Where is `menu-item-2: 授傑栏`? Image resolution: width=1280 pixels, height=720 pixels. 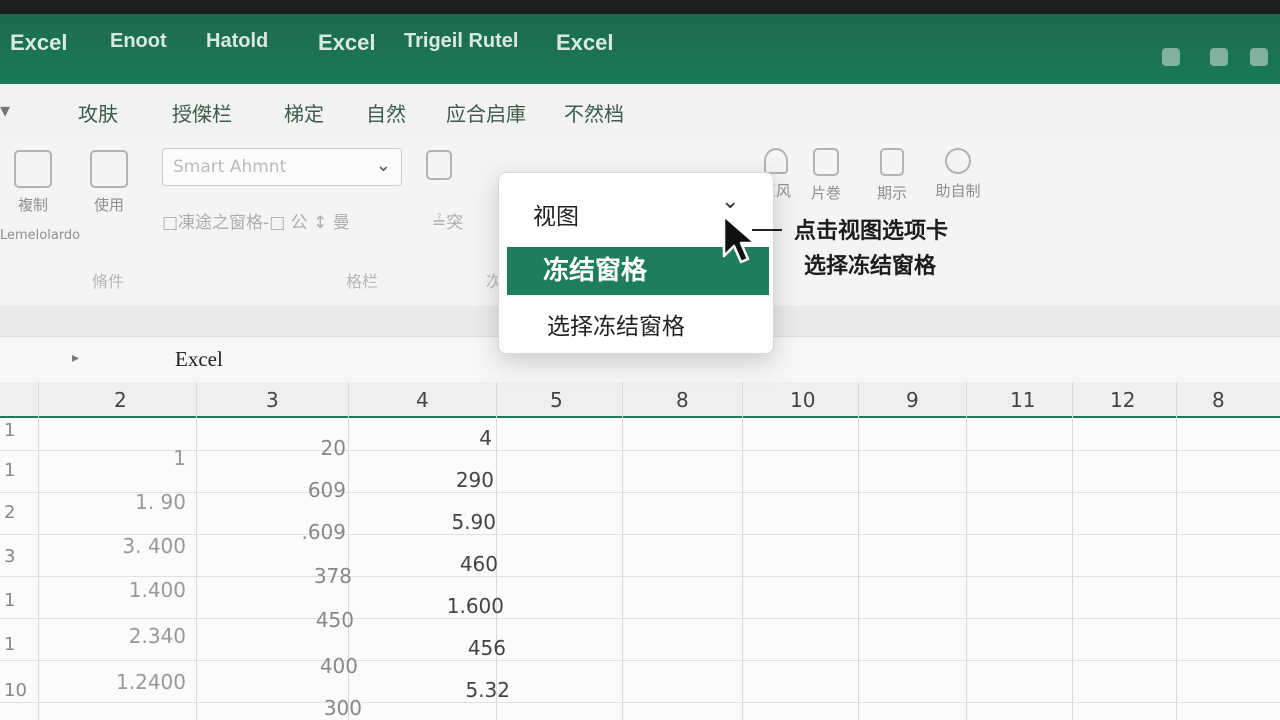 menu-item-2: 授傑栏 is located at coordinates (202, 112).